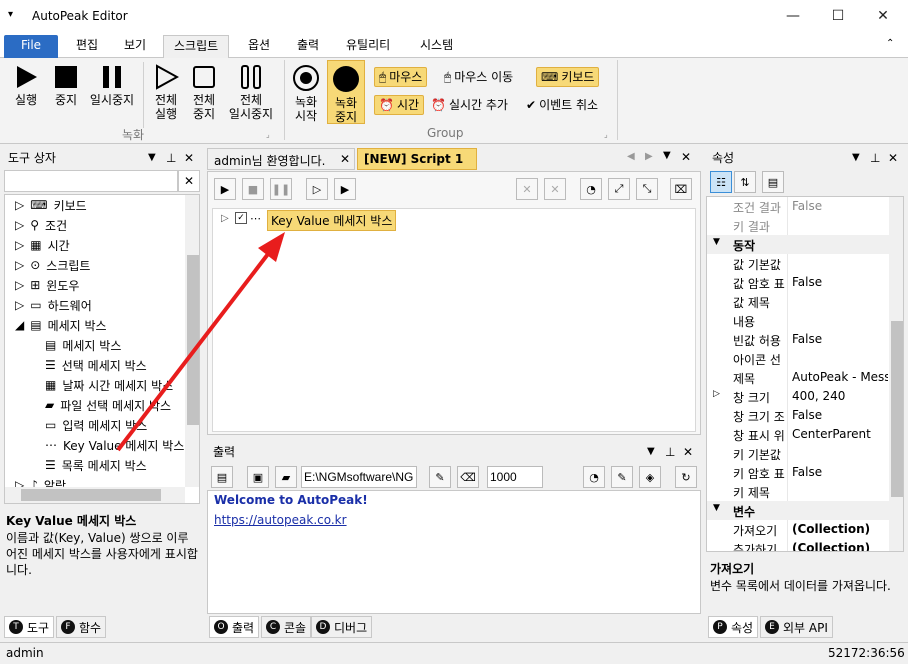  Describe the element at coordinates (332, 220) in the screenshot. I see `script-node: Key Value 메세지 박스` at that location.